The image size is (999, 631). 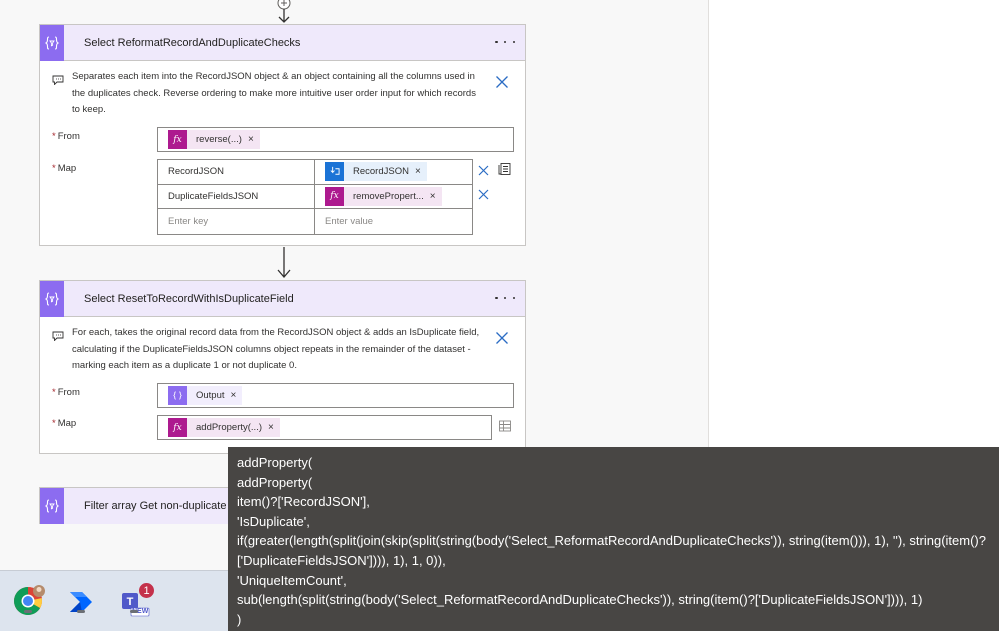 I want to click on tooltip-line: 'UniqueItemCount',, so click(x=292, y=580).